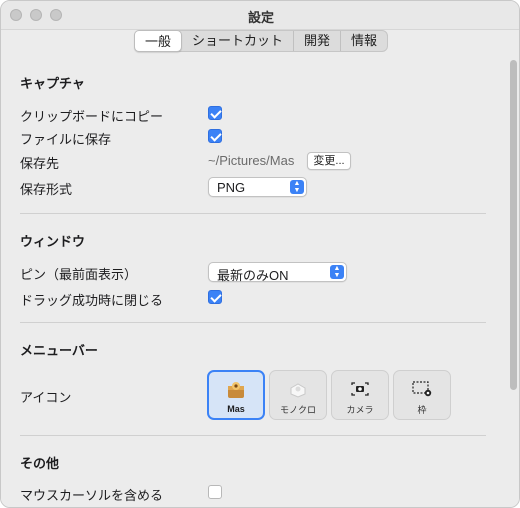  What do you see at coordinates (40, 163) in the screenshot?
I see `save-location-label: 保存先` at bounding box center [40, 163].